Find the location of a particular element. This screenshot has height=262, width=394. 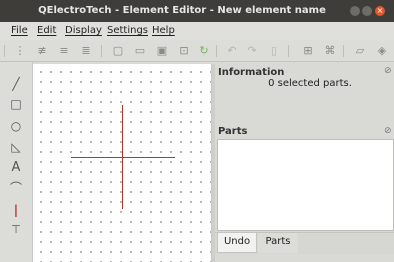

line-icon: ╱ is located at coordinates (16, 84).